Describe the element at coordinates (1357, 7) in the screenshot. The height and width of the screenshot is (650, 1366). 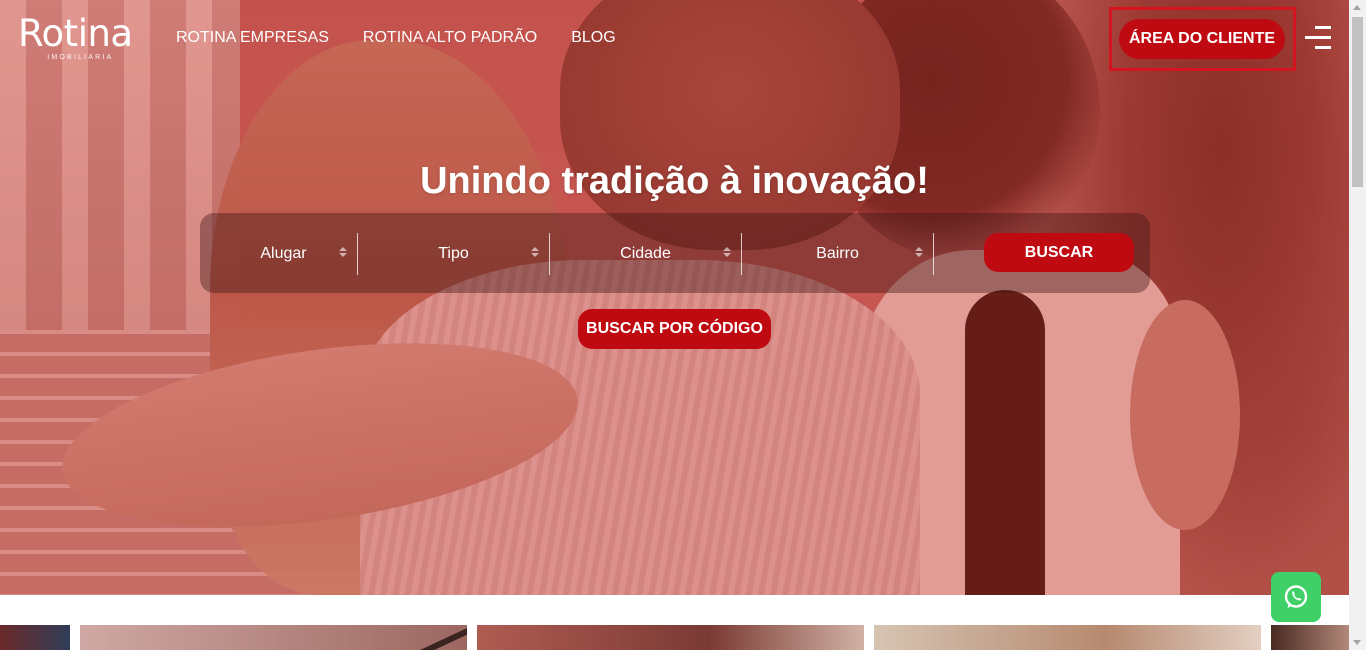
I see `scroll-up-arrow-icon` at that location.